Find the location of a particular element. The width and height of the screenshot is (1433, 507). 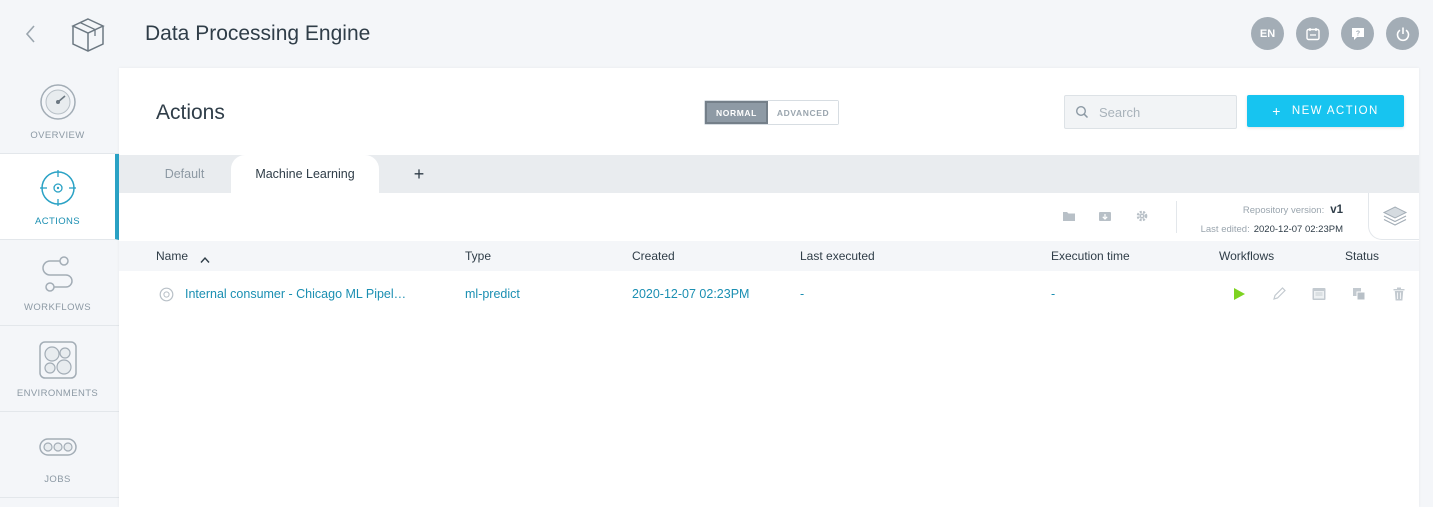

action-execution-time: - is located at coordinates (1053, 294).